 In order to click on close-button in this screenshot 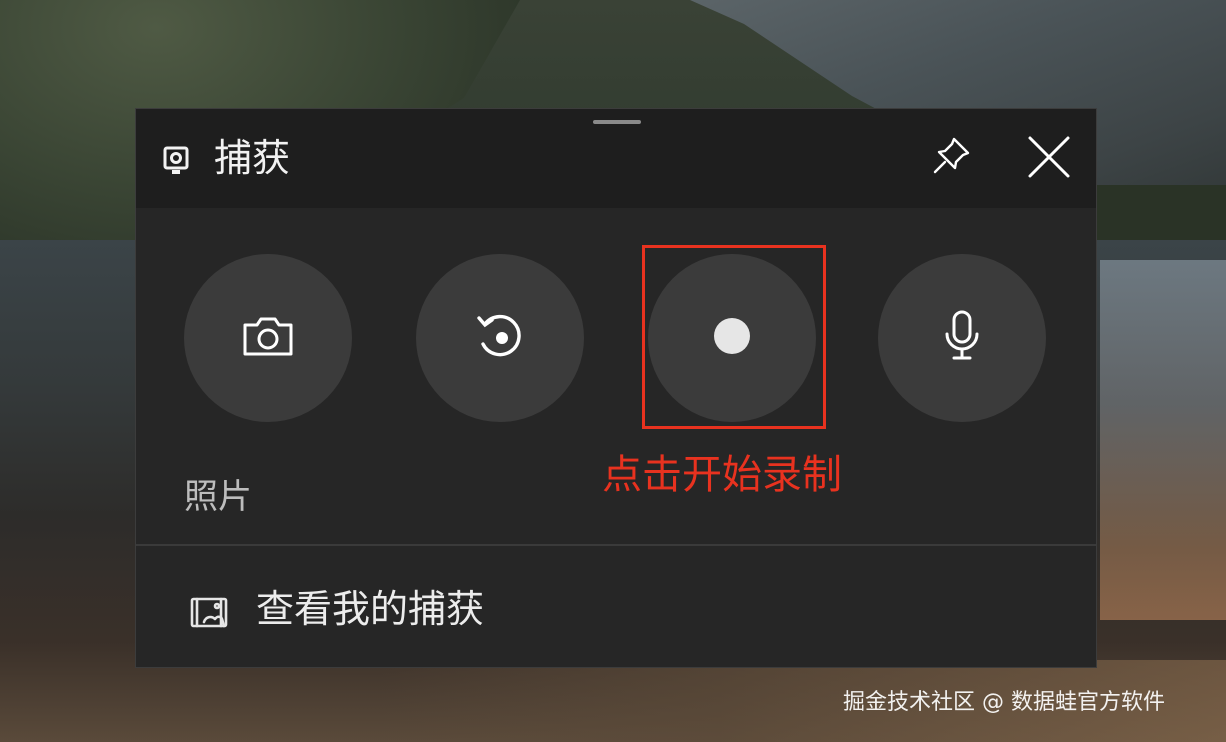, I will do `click(1049, 159)`.